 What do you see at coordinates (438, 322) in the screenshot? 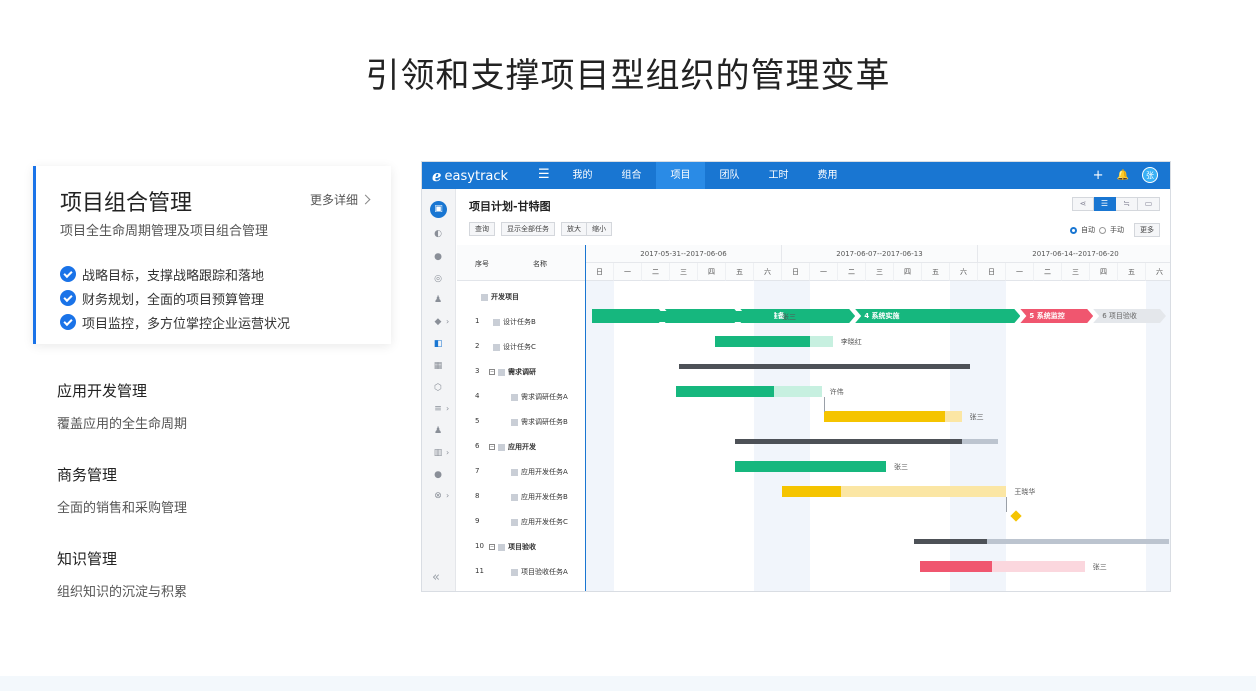
I see `diamond-icon: ◆` at bounding box center [438, 322].